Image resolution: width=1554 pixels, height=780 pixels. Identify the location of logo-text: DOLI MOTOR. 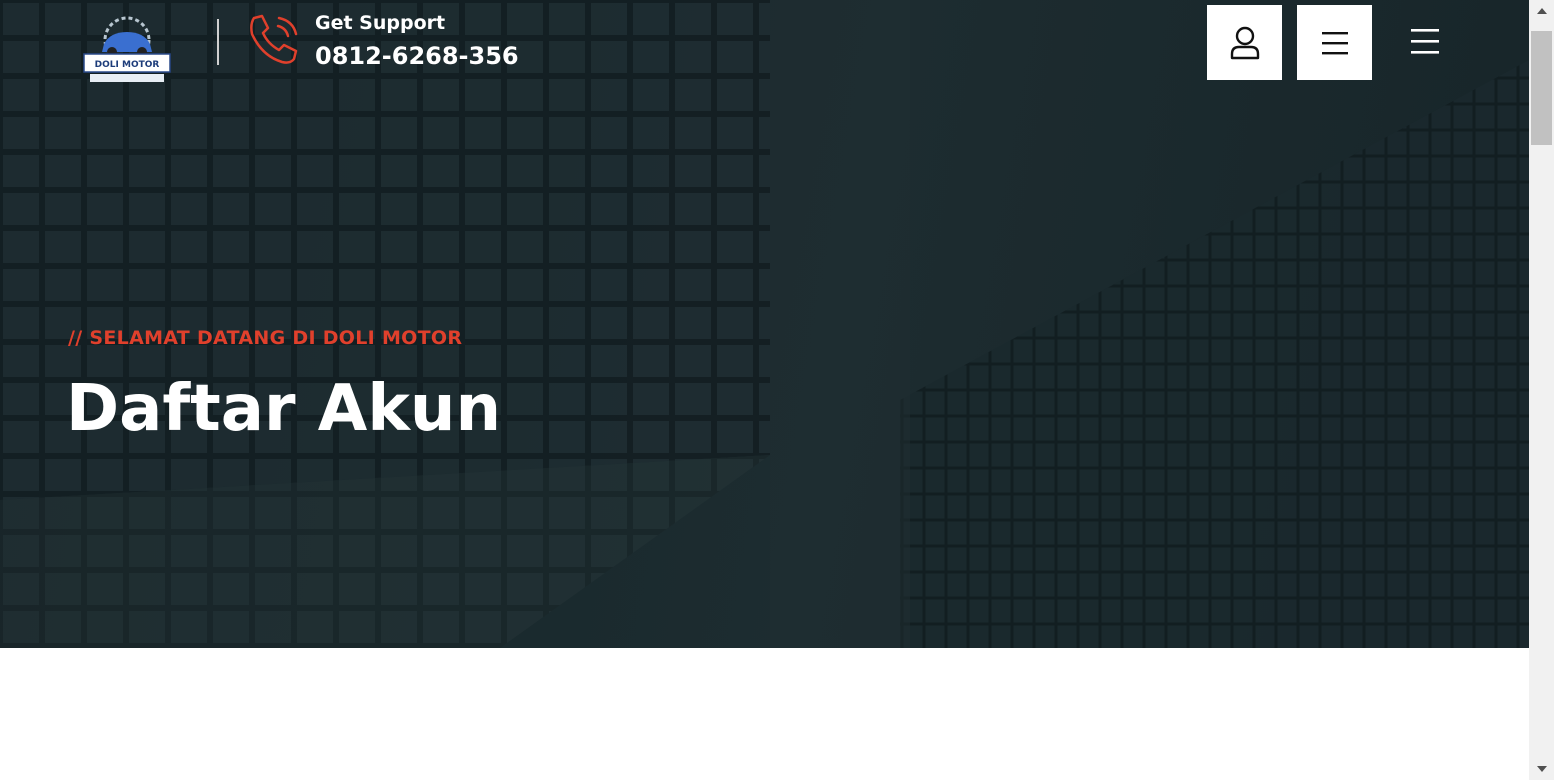
(127, 65).